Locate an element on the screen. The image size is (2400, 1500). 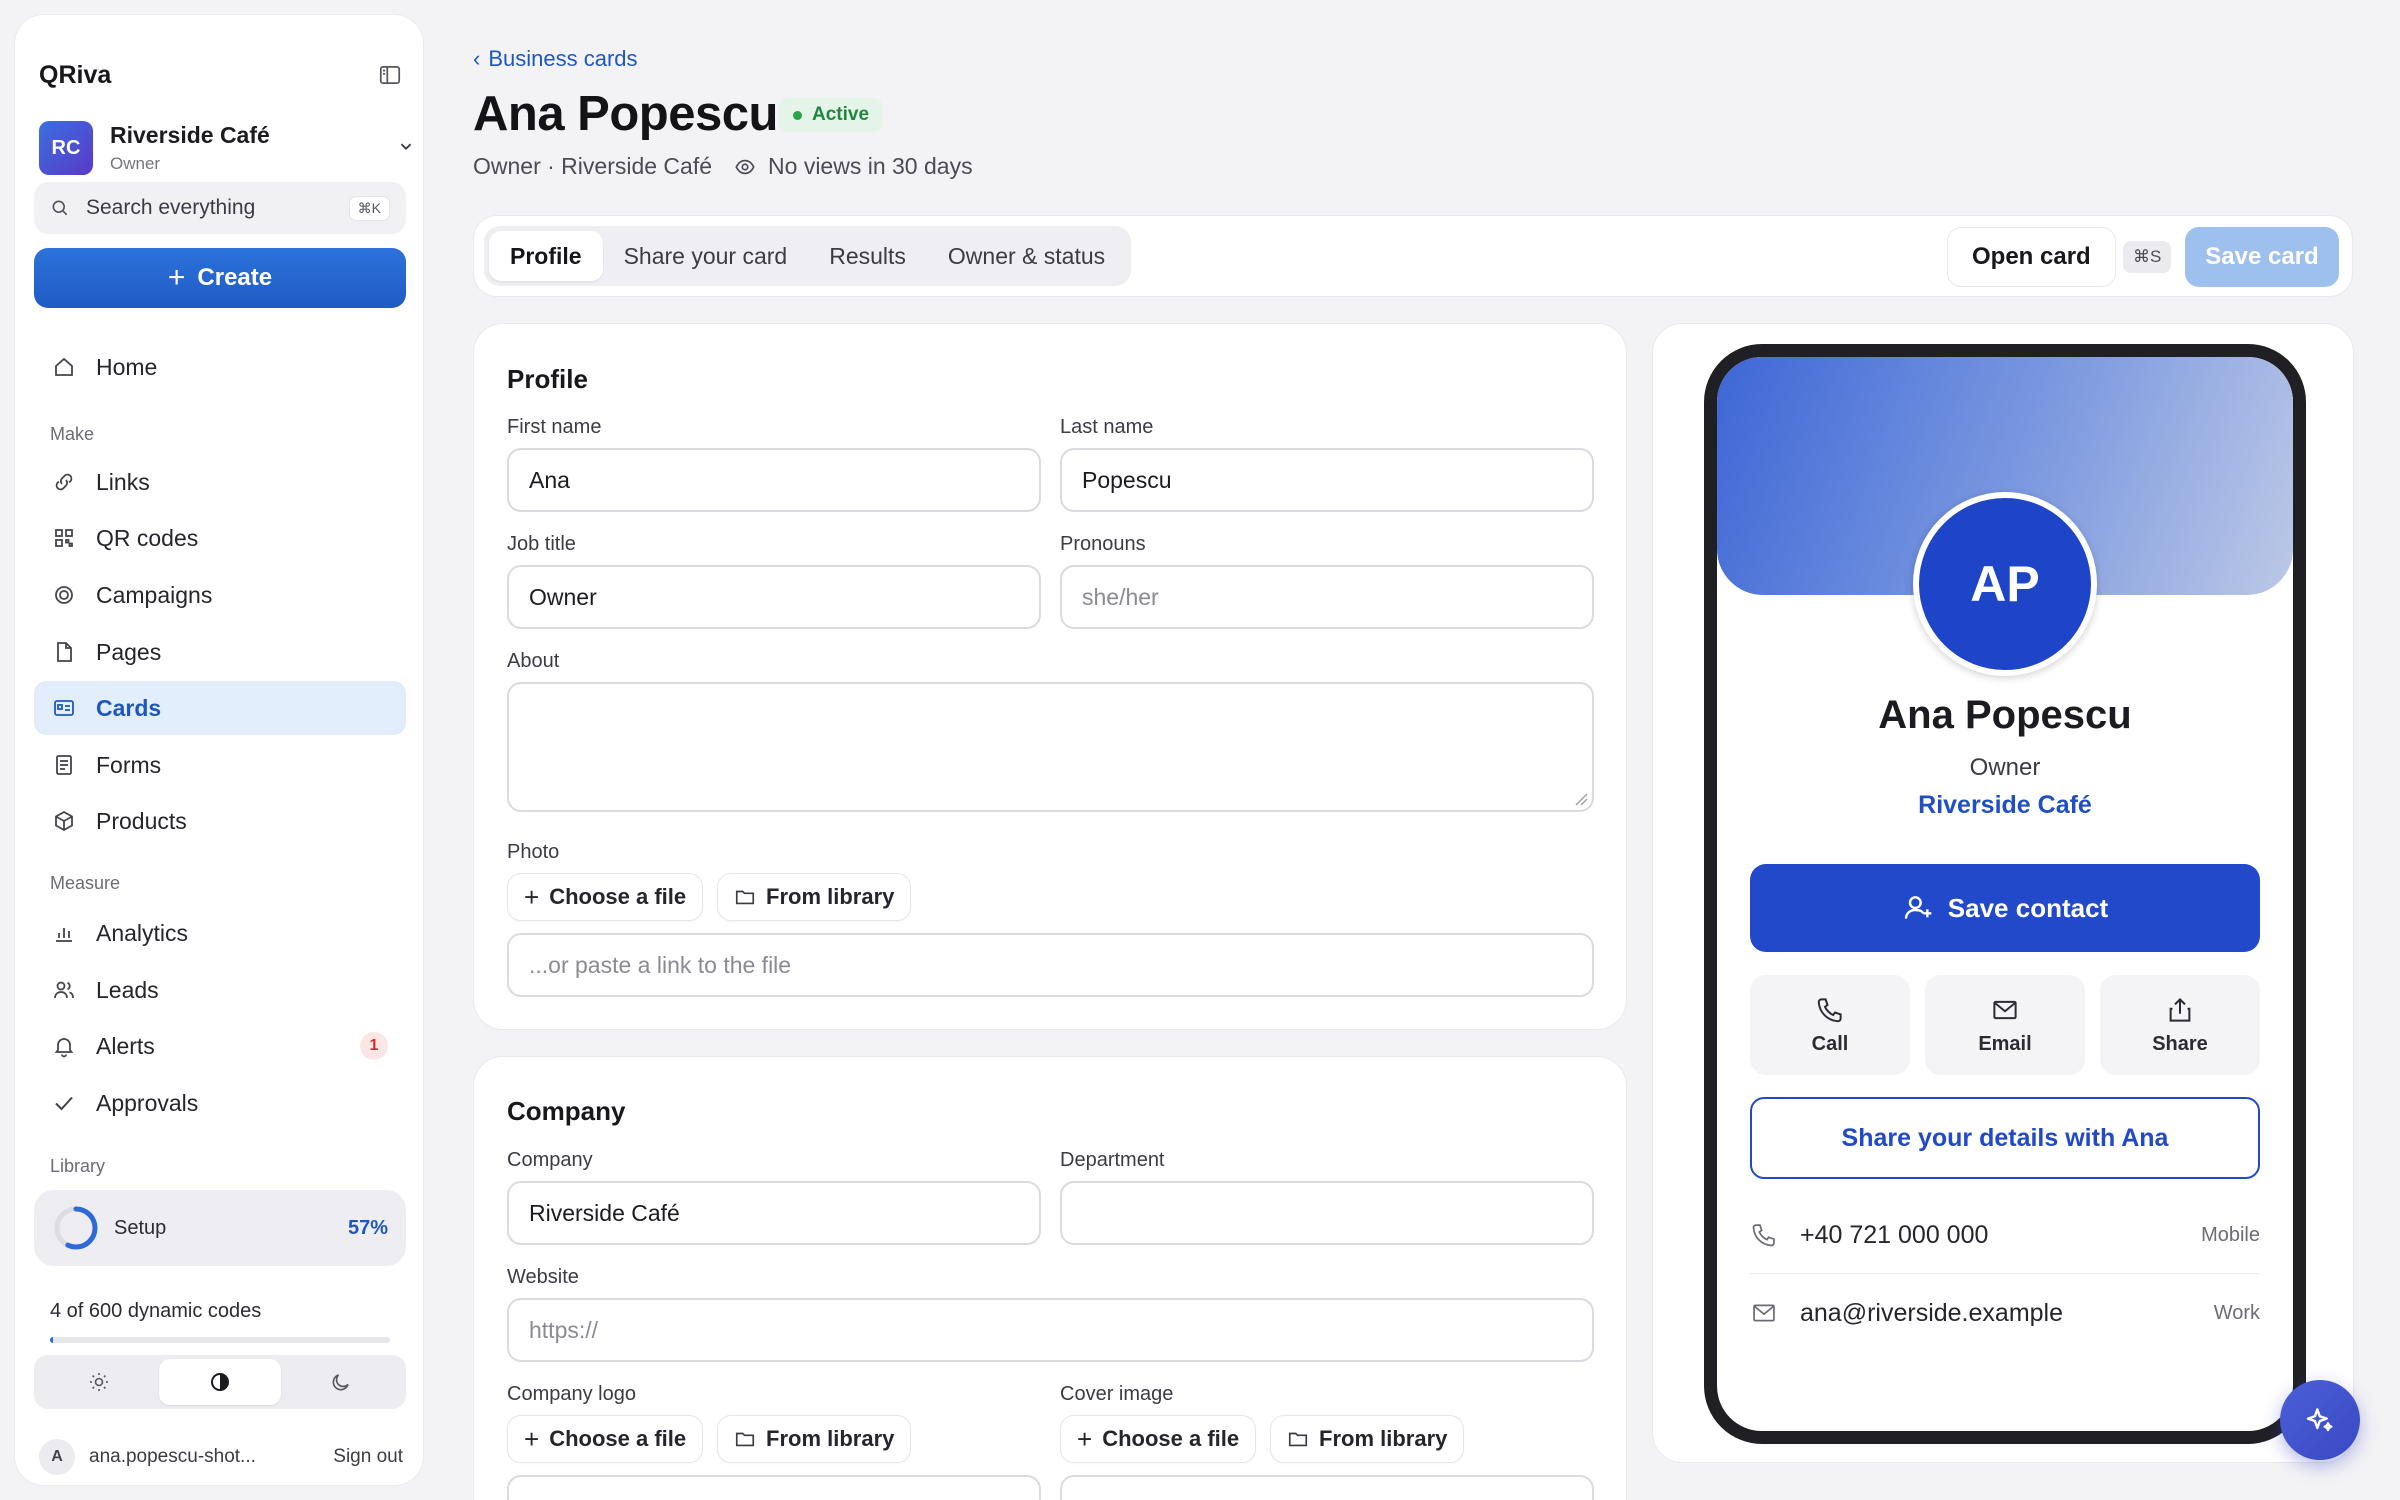
about-textarea is located at coordinates (1050, 747).